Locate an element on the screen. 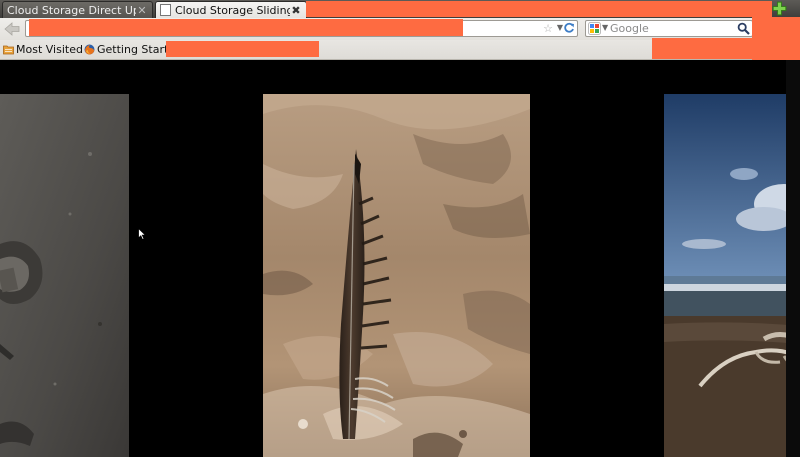  bookmark-most-visited: Most Visited ▼ is located at coordinates (47, 49).